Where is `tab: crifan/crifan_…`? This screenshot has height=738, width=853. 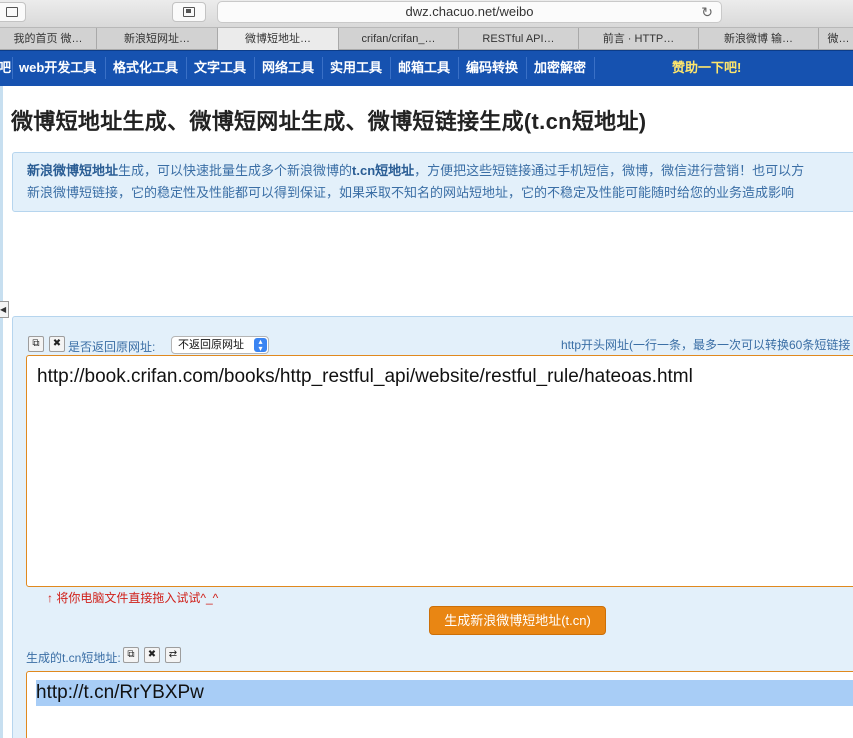
tab: crifan/crifan_… is located at coordinates (398, 39).